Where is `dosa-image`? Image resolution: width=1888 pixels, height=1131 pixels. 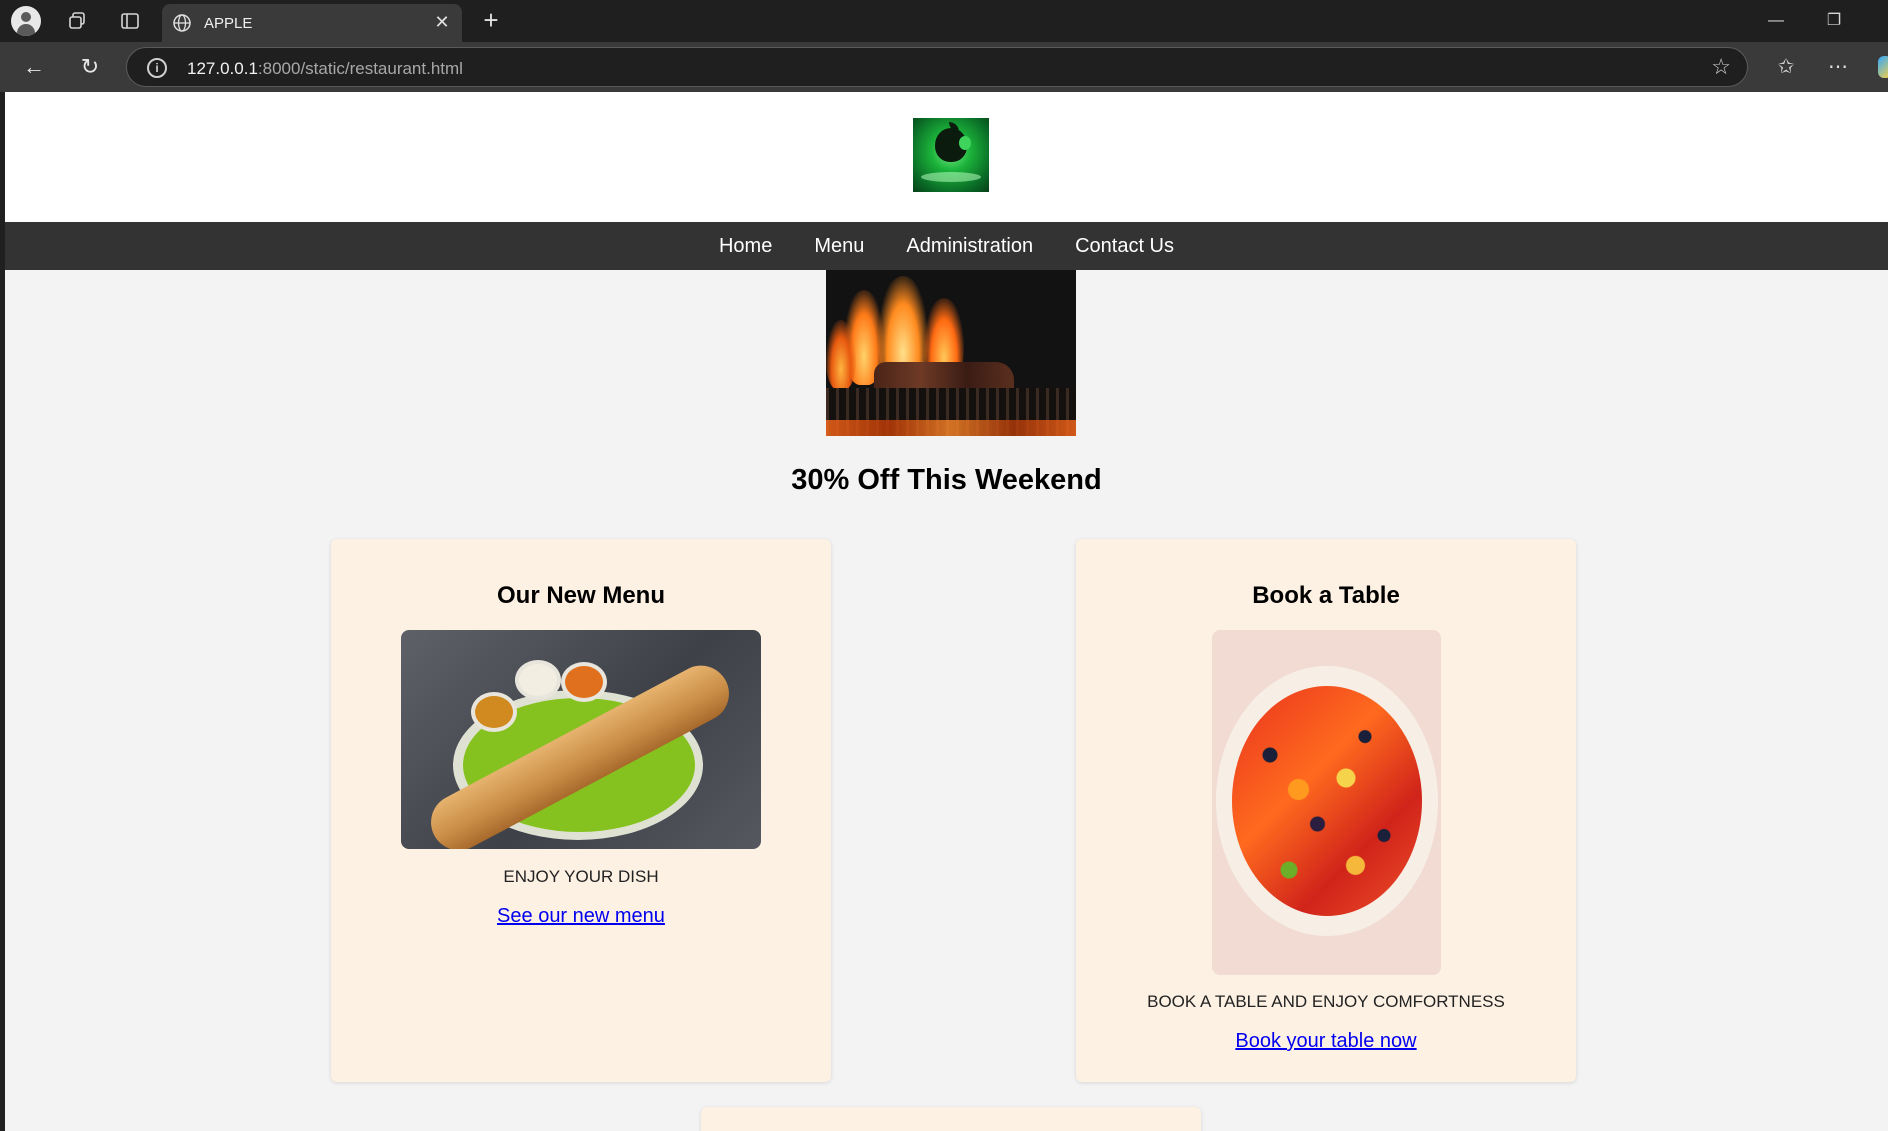 dosa-image is located at coordinates (581, 739).